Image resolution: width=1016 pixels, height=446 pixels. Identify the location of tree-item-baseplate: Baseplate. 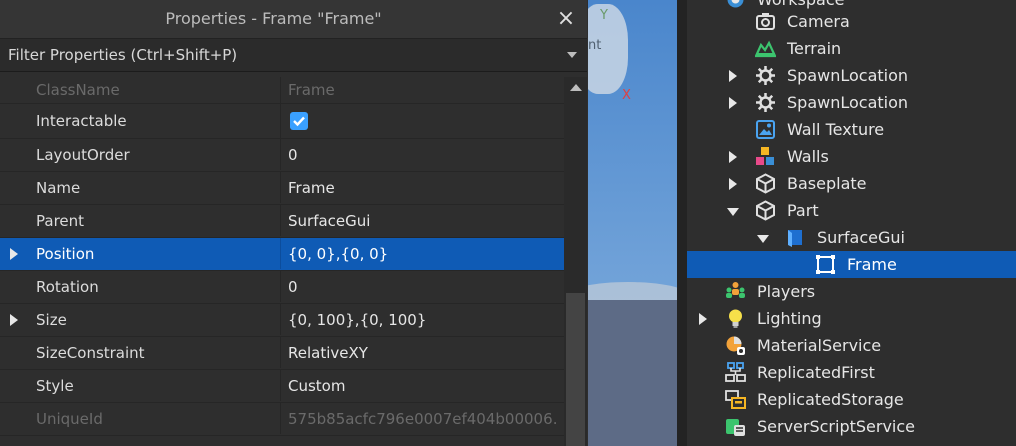
(851, 183).